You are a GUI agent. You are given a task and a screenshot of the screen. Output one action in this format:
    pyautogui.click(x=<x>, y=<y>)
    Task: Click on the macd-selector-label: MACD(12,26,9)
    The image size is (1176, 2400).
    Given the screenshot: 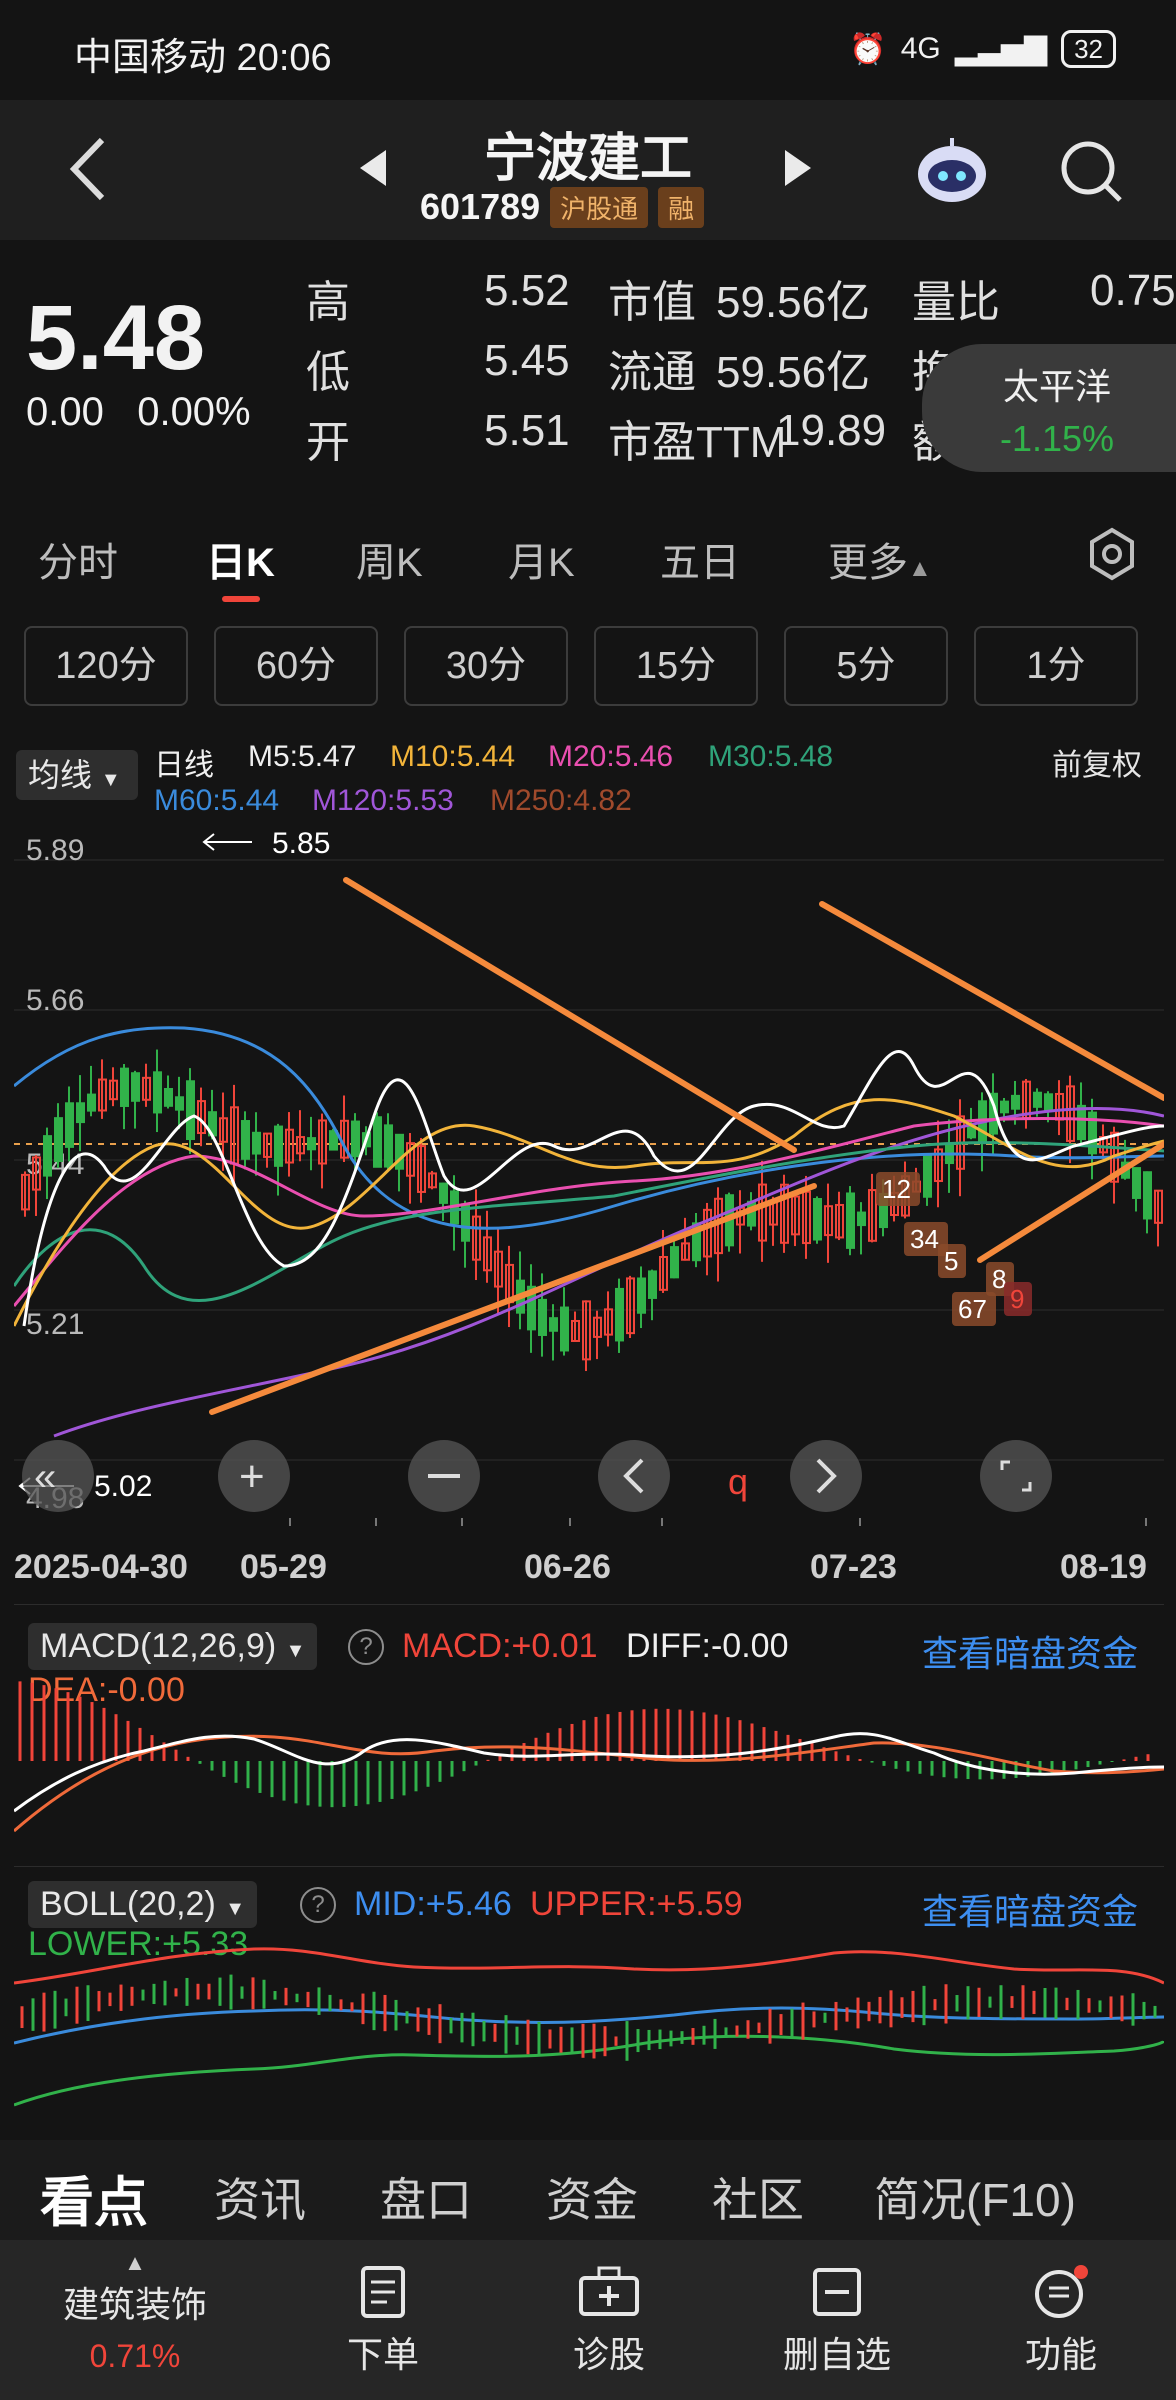 What is the action you would take?
    pyautogui.click(x=158, y=1646)
    